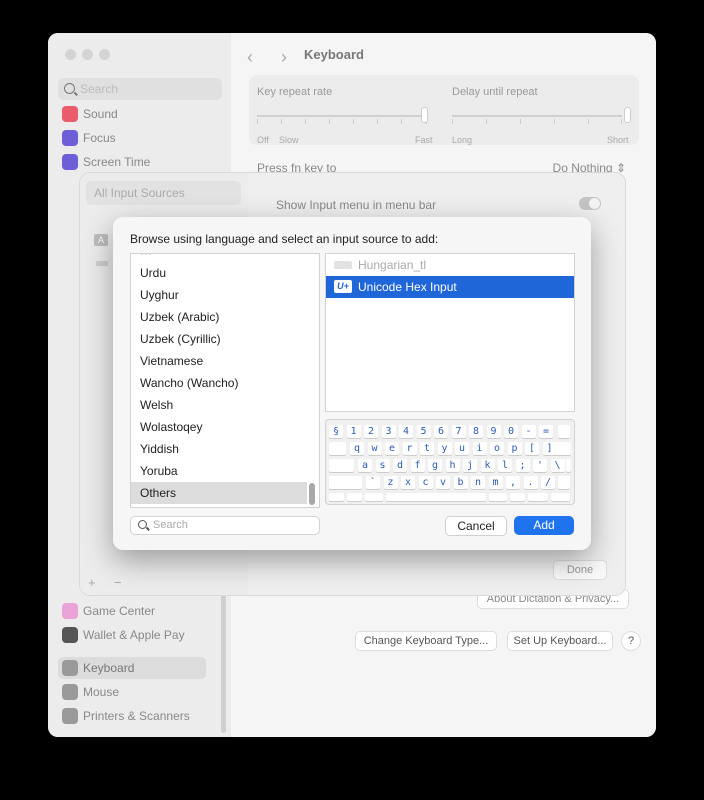 The height and width of the screenshot is (800, 704). Describe the element at coordinates (219, 383) in the screenshot. I see `list-item: Wancho (Wancho)` at that location.